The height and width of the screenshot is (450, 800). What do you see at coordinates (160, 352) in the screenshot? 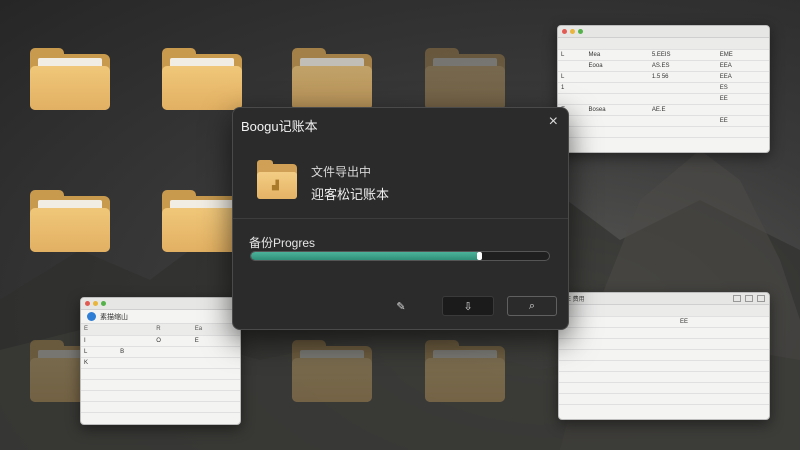
I see `table-row: LB` at bounding box center [160, 352].